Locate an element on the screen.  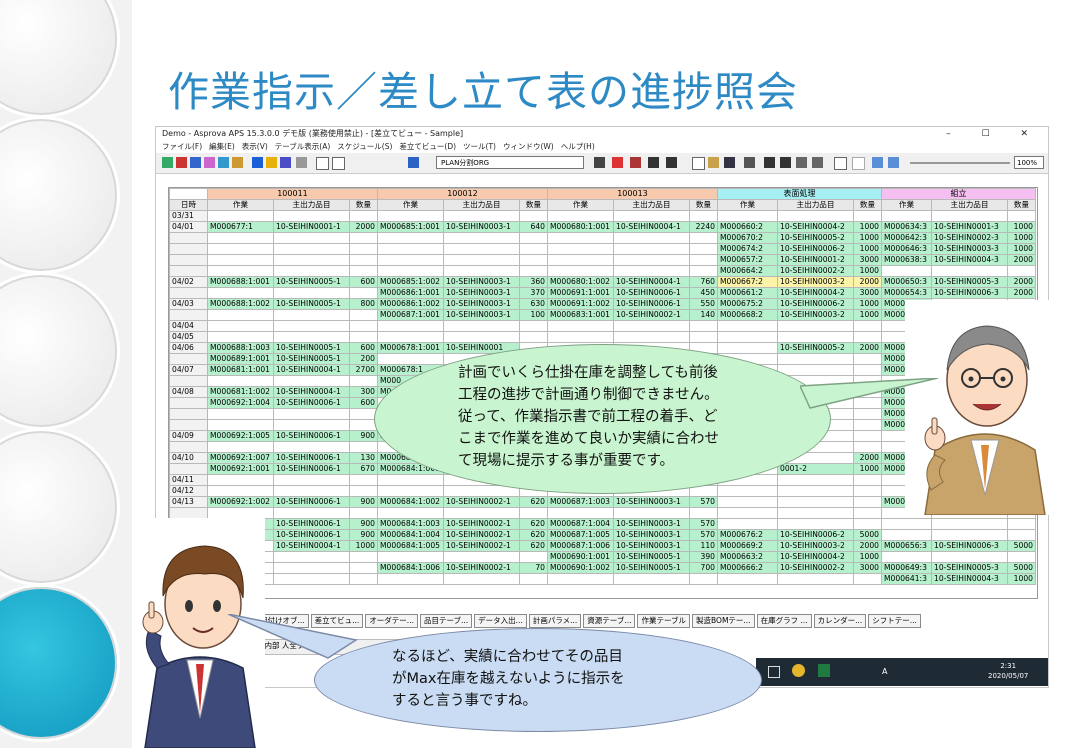
table-cell: 10-SEIHIN0002-2 is located at coordinates (815, 271).